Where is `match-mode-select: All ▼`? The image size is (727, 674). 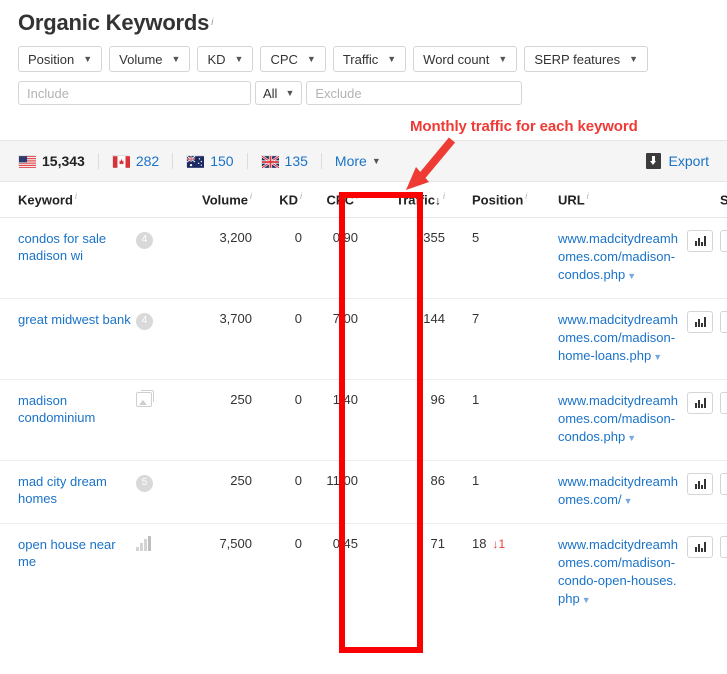 match-mode-select: All ▼ is located at coordinates (279, 93).